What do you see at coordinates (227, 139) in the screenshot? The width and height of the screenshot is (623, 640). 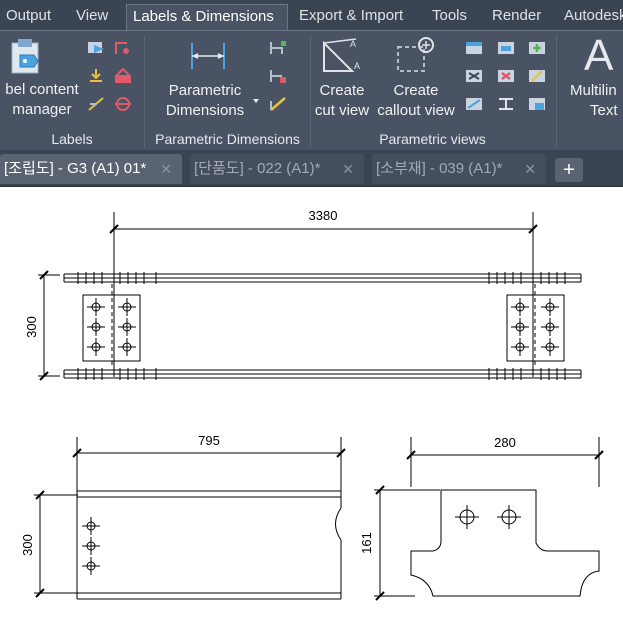 I see `parametric-dimensions-panel-title: Parametric Dimensions` at bounding box center [227, 139].